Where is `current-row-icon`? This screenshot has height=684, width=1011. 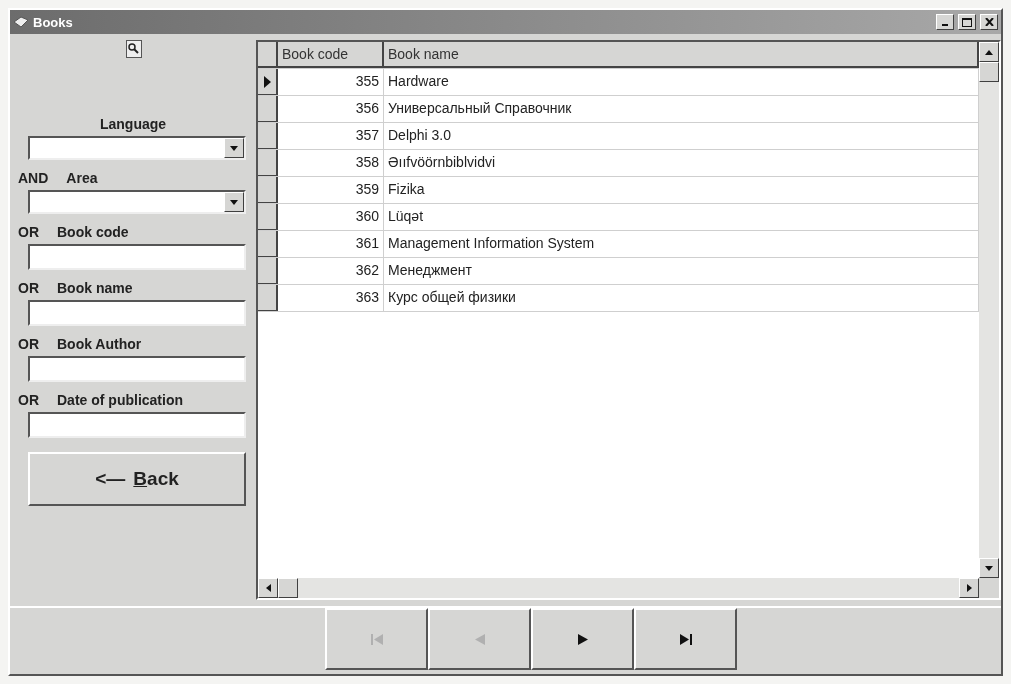 current-row-icon is located at coordinates (267, 81).